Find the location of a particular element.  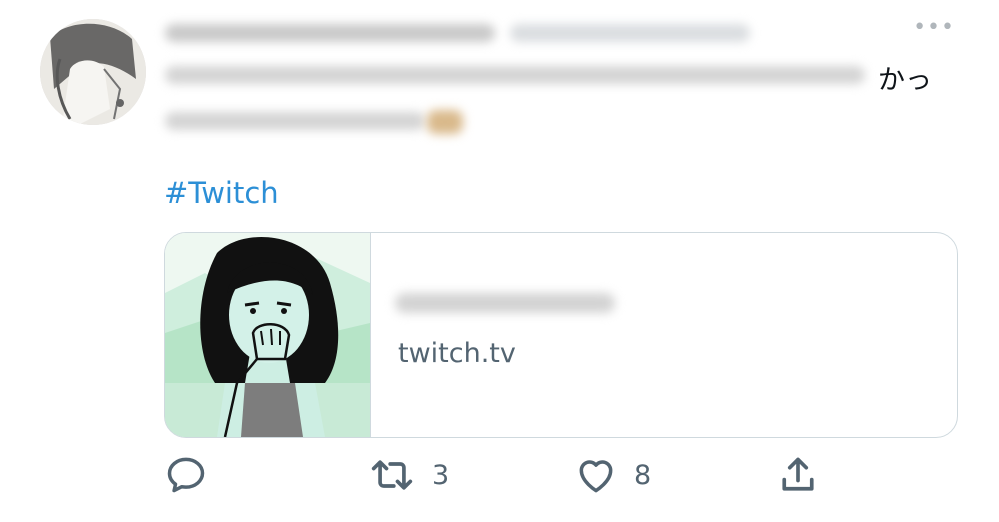

avatar is located at coordinates (93, 72).